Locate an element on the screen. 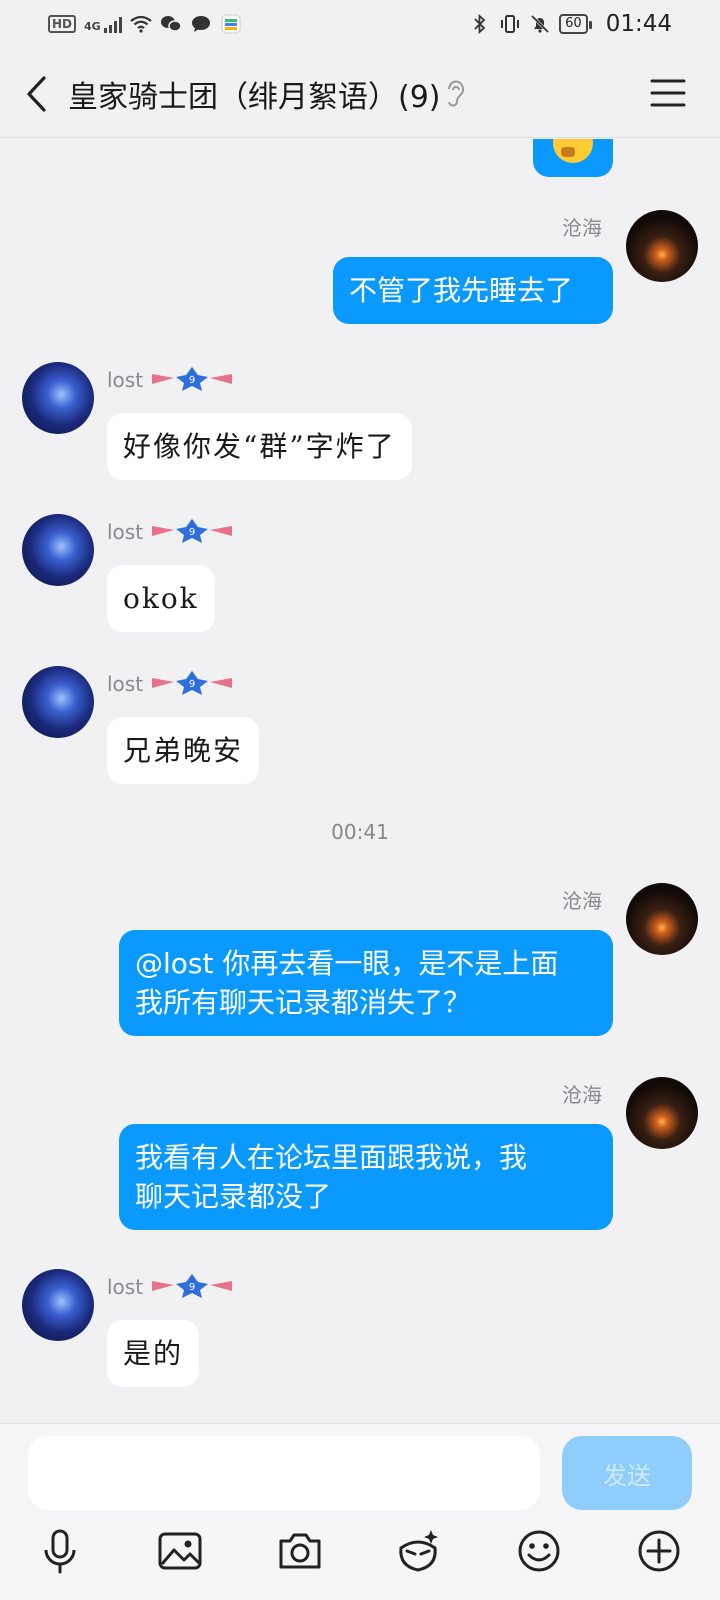 This screenshot has width=720, height=1600. message-bubble-incoming: 是的 is located at coordinates (153, 1353).